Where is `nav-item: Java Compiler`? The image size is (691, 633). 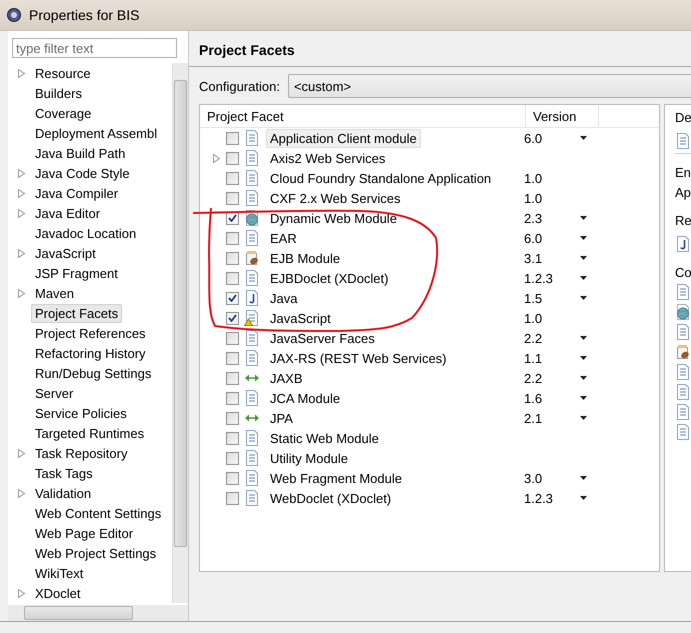 nav-item: Java Compiler is located at coordinates (76, 193).